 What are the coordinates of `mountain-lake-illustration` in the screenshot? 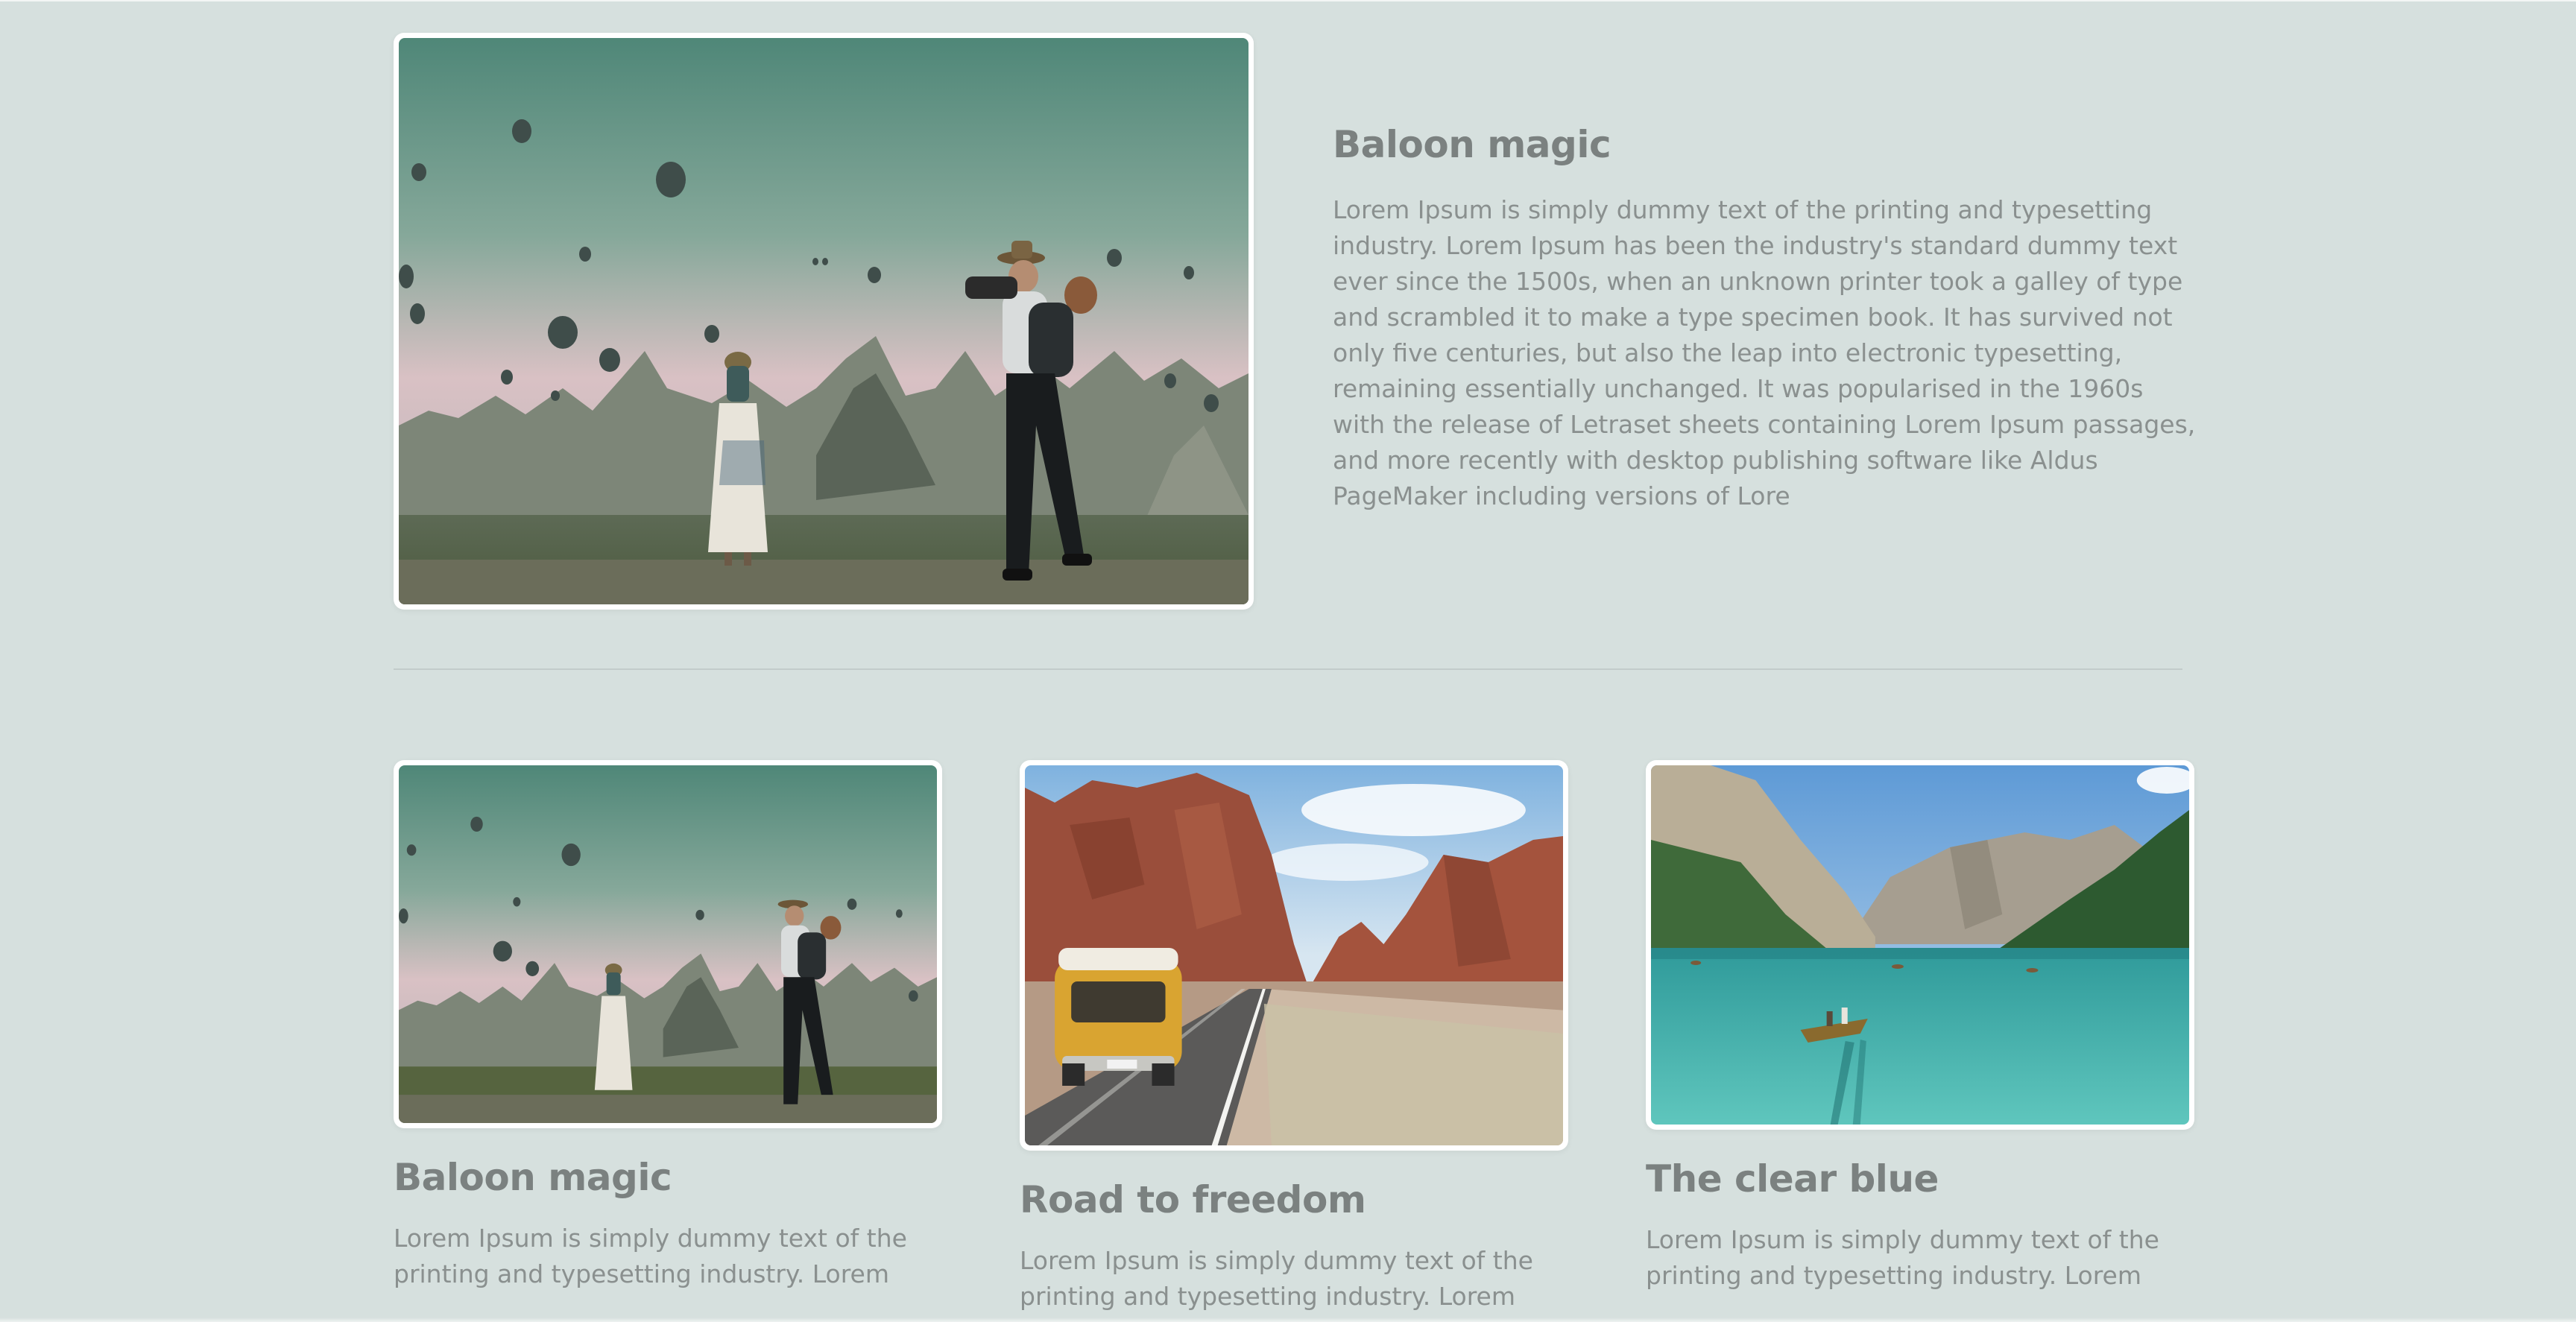 It's located at (1920, 945).